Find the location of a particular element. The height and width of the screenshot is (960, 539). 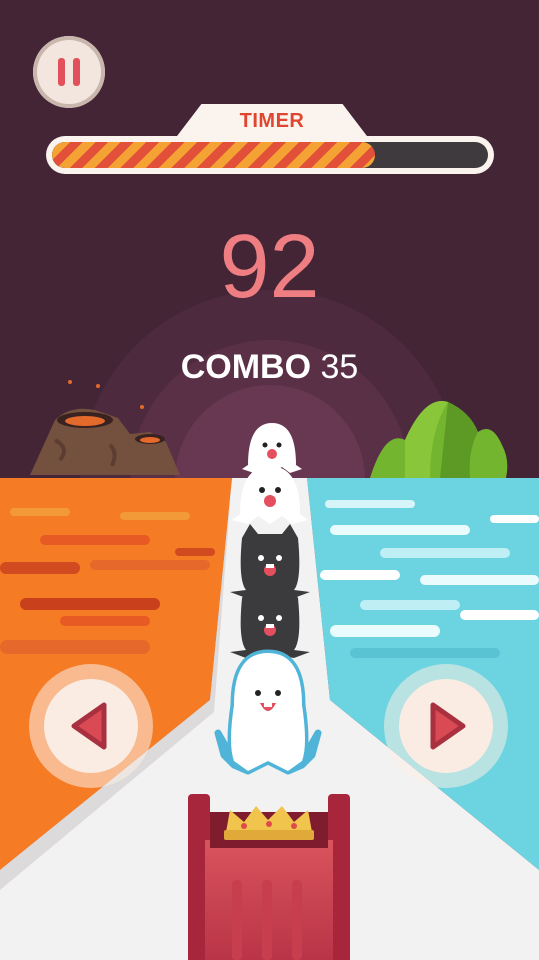

pause-icon-bar is located at coordinates (76, 72).